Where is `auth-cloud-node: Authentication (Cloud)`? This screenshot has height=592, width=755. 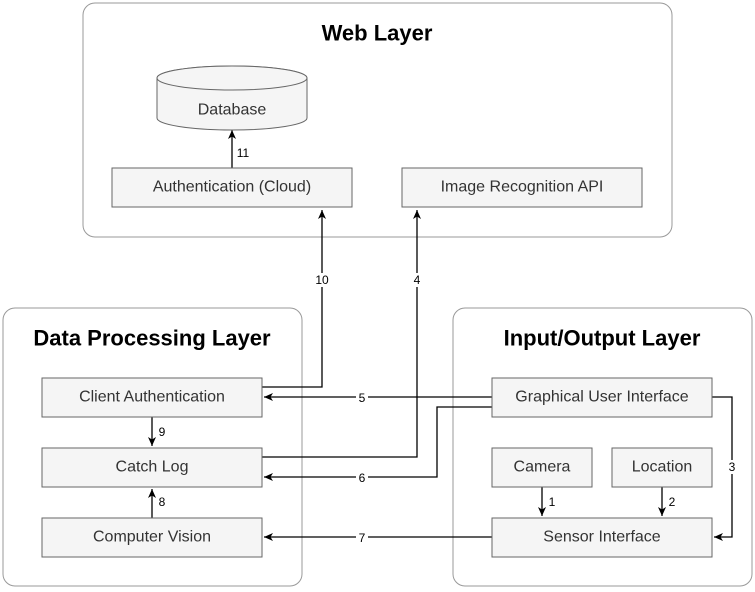
auth-cloud-node: Authentication (Cloud) is located at coordinates (232, 187).